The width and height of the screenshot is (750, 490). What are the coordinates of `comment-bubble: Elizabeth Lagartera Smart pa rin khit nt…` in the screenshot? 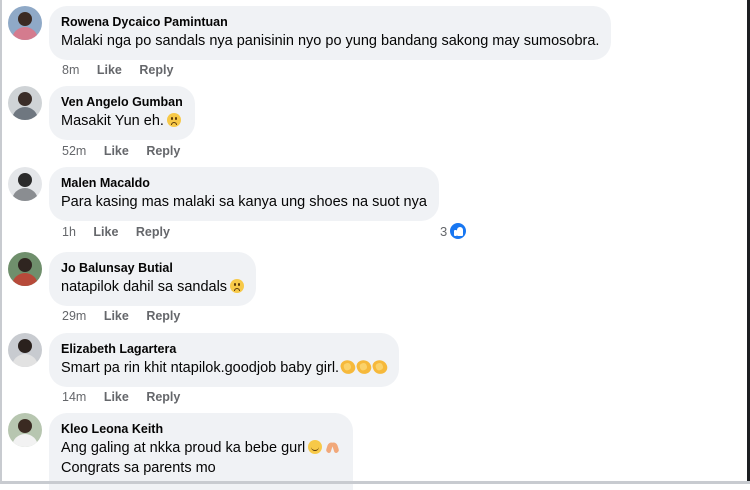 It's located at (224, 360).